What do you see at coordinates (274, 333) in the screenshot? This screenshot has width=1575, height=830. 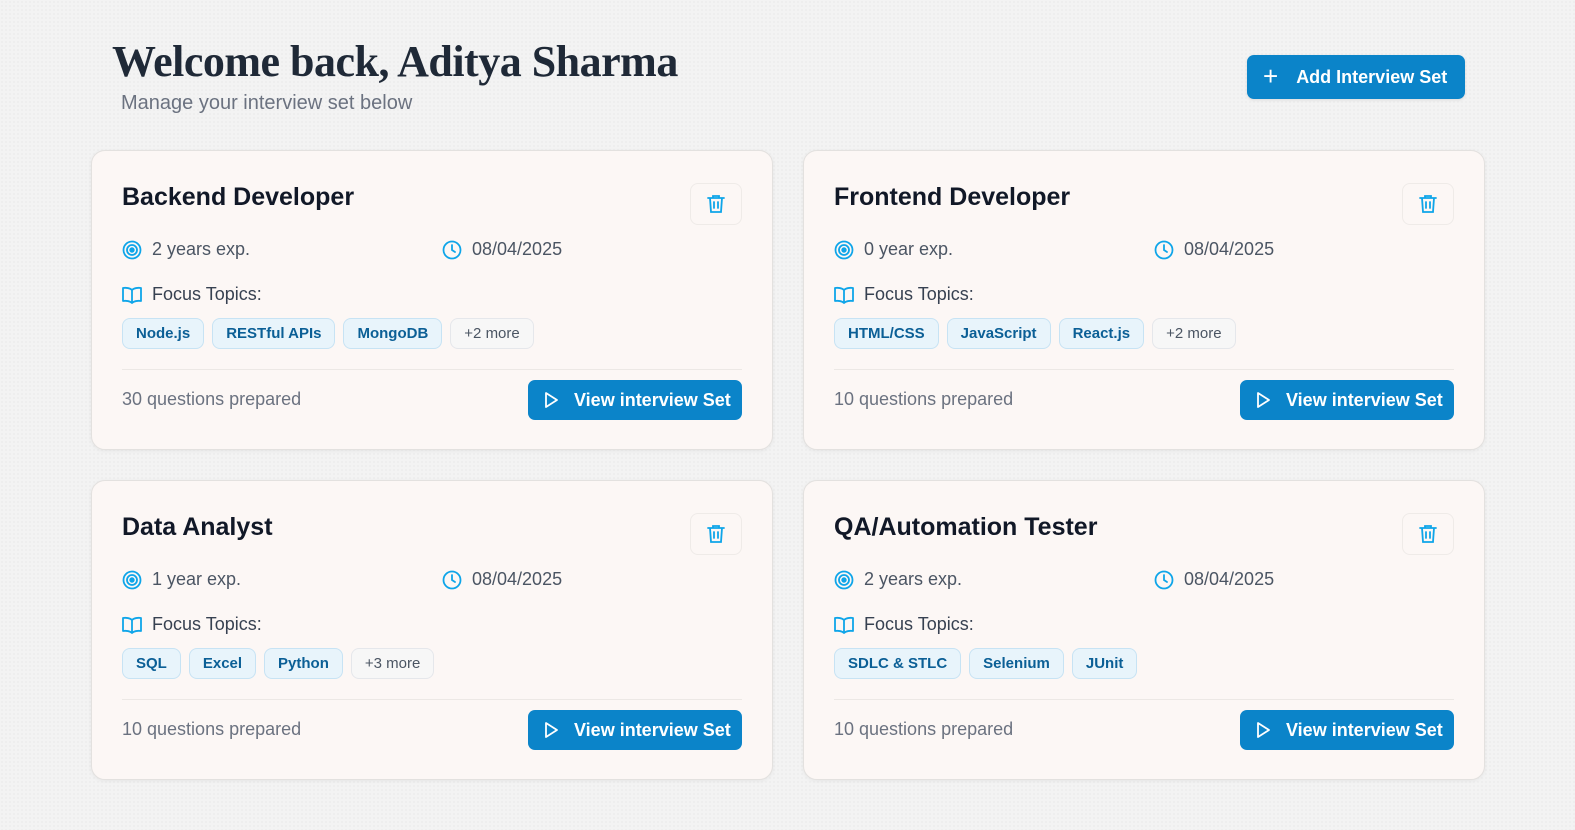 I see `topic-tag: RESTful APIs` at bounding box center [274, 333].